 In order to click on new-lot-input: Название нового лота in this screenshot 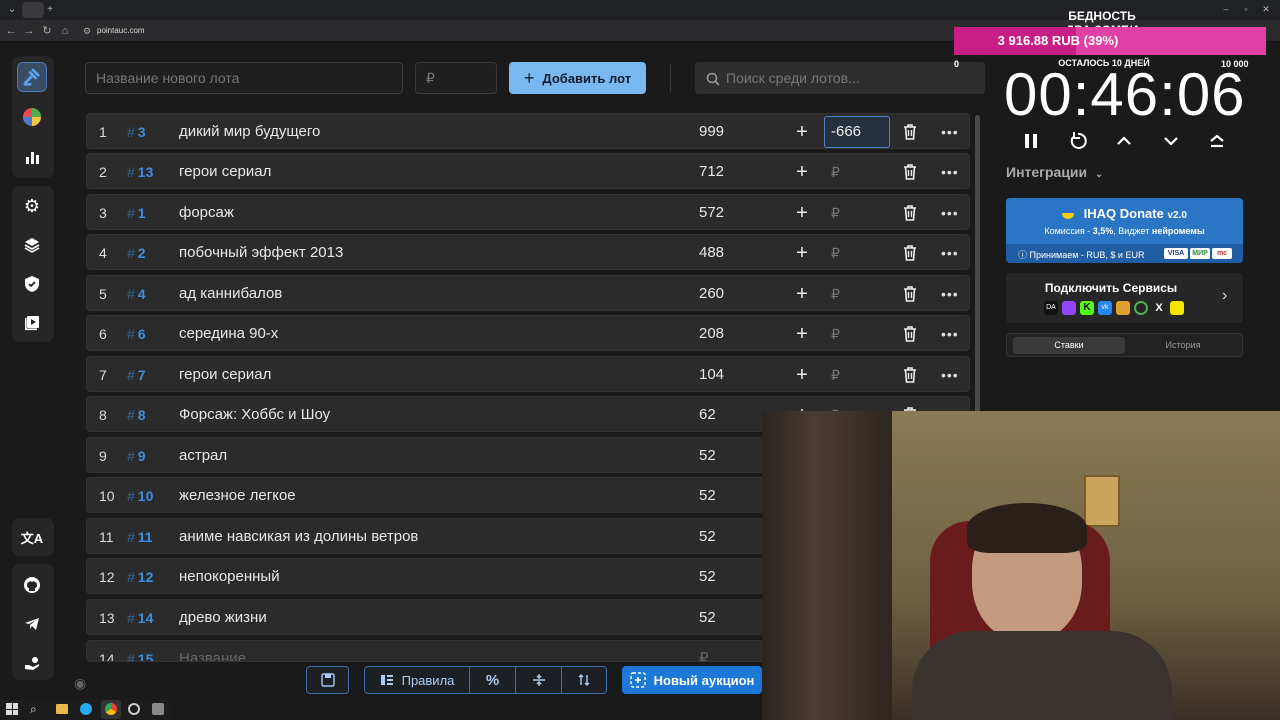, I will do `click(244, 78)`.